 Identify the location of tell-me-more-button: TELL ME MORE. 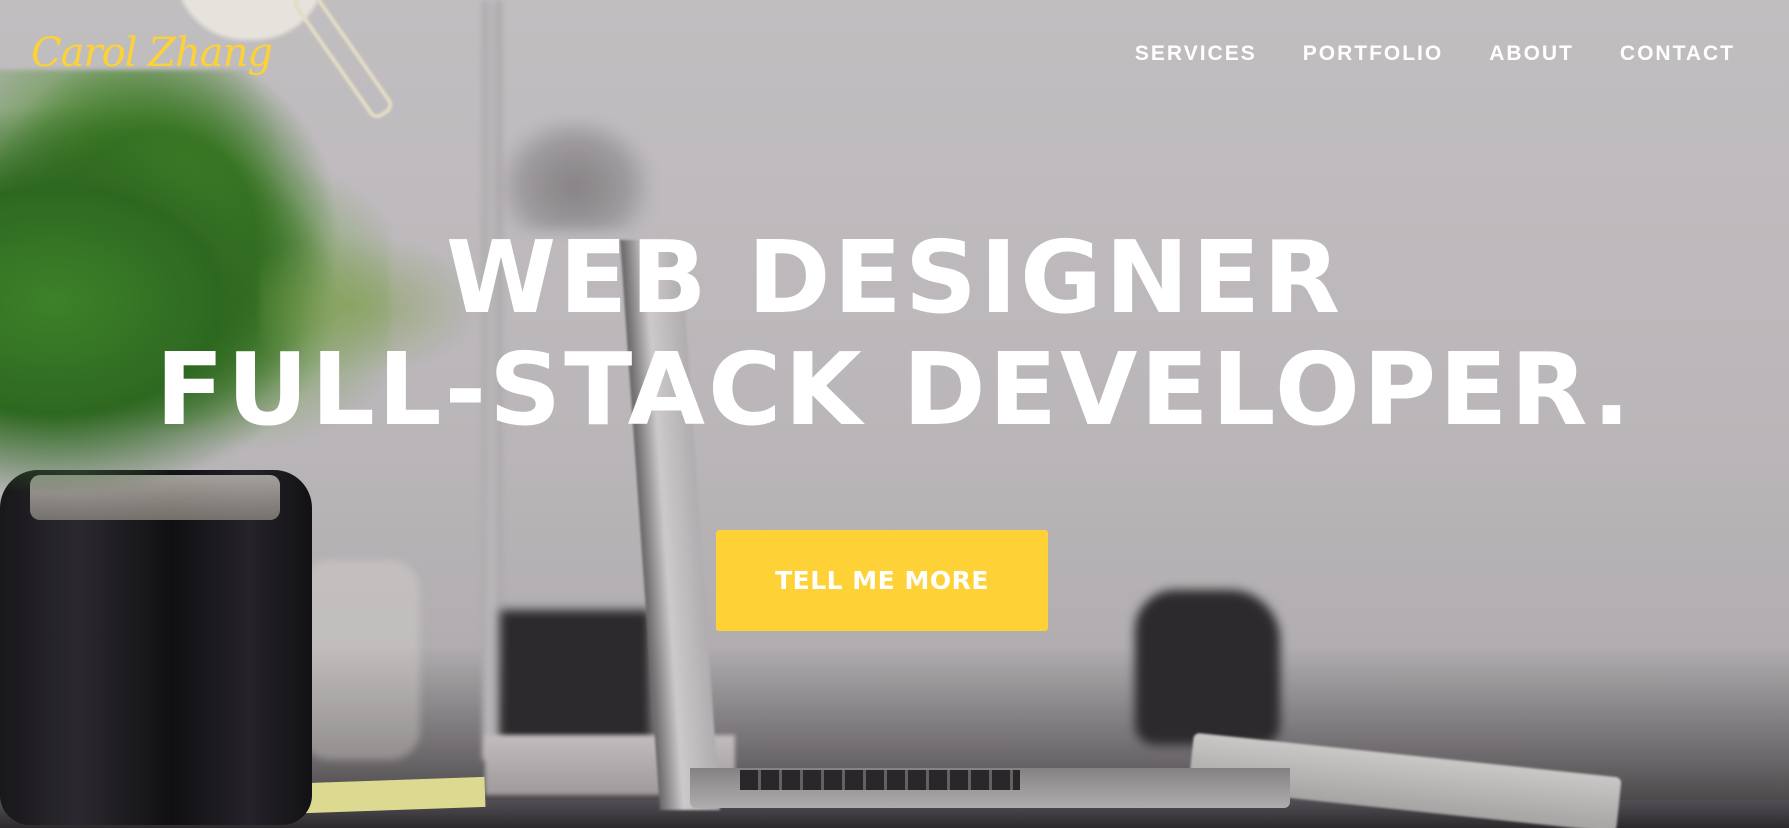
(882, 580).